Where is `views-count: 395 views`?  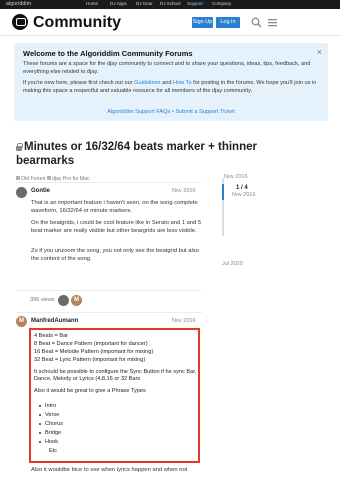
views-count: 395 views is located at coordinates (42, 300).